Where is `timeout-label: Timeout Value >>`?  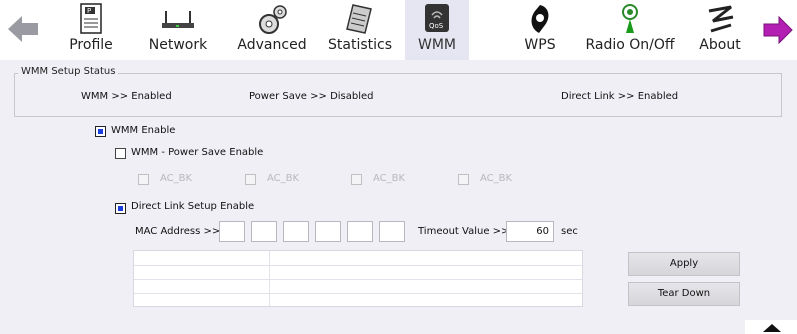
timeout-label: Timeout Value >> is located at coordinates (464, 231).